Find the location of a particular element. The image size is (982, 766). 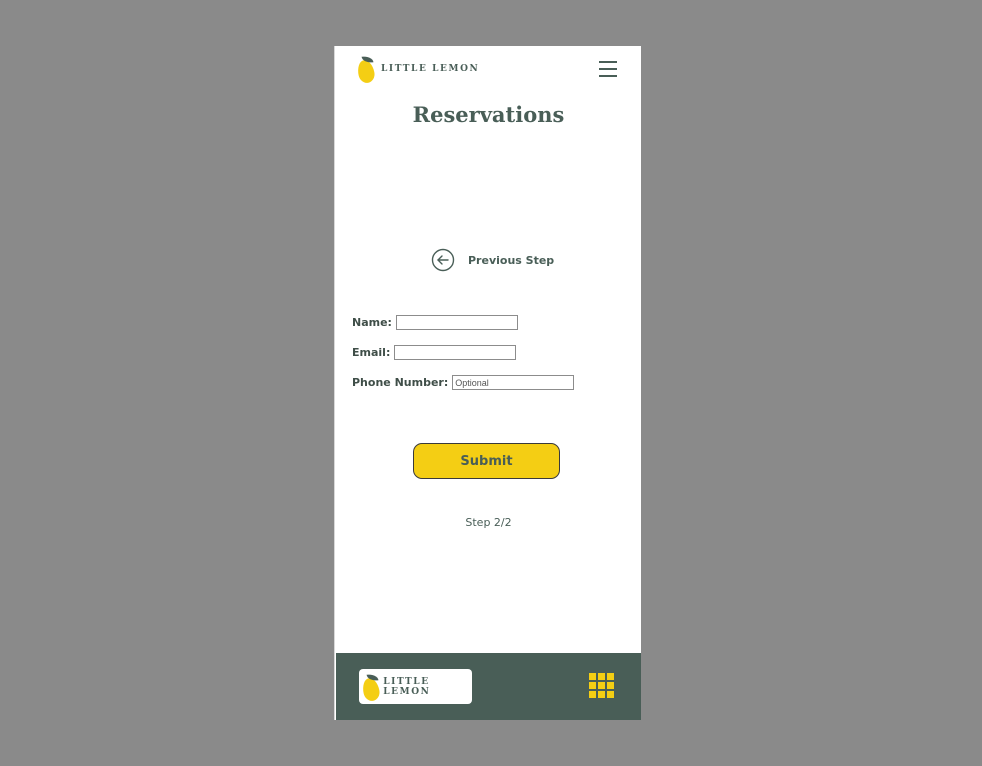

email-field is located at coordinates (455, 352).